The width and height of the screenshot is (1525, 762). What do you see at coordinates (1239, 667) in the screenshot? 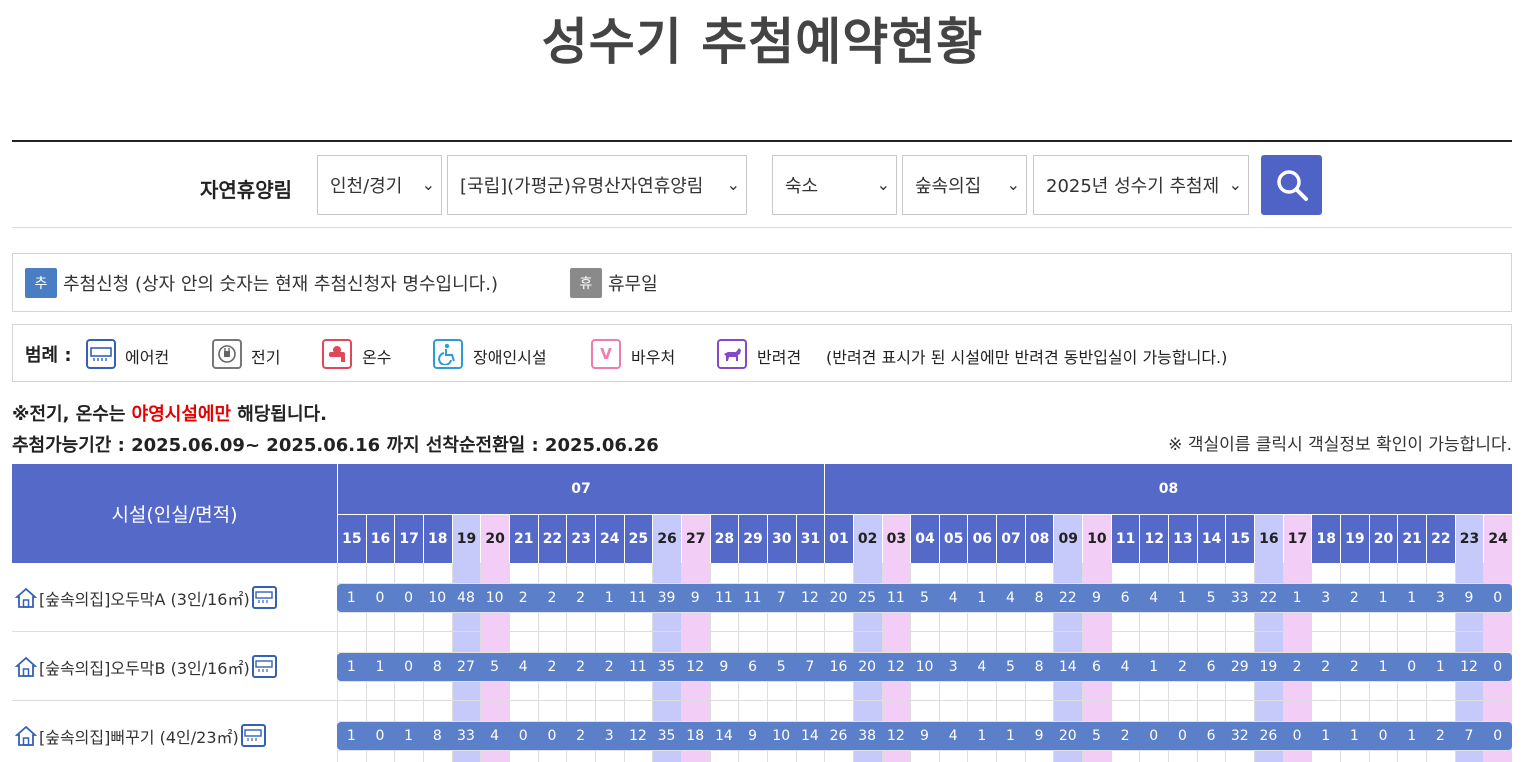
I see `applicant-count: 29` at bounding box center [1239, 667].